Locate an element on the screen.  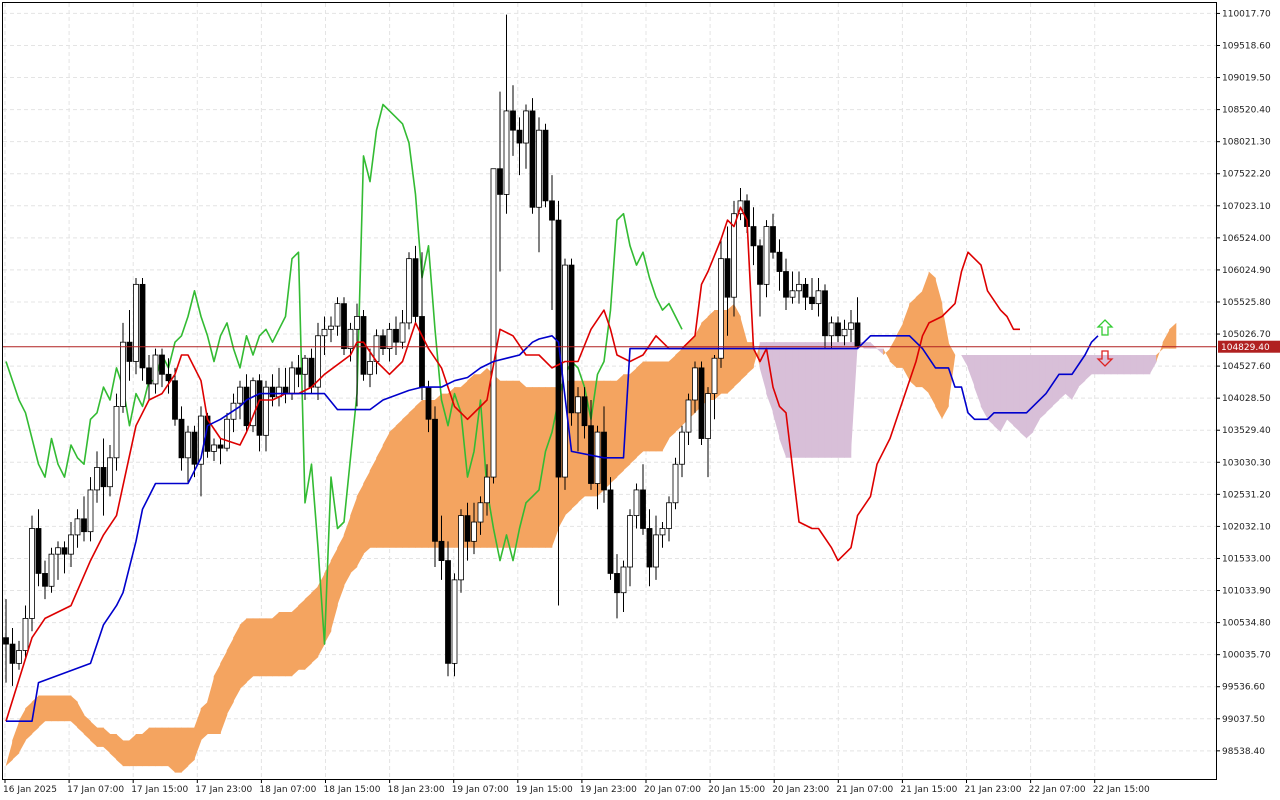
x-tick-label: 17 Jan 15:00 is located at coordinates (159, 790).